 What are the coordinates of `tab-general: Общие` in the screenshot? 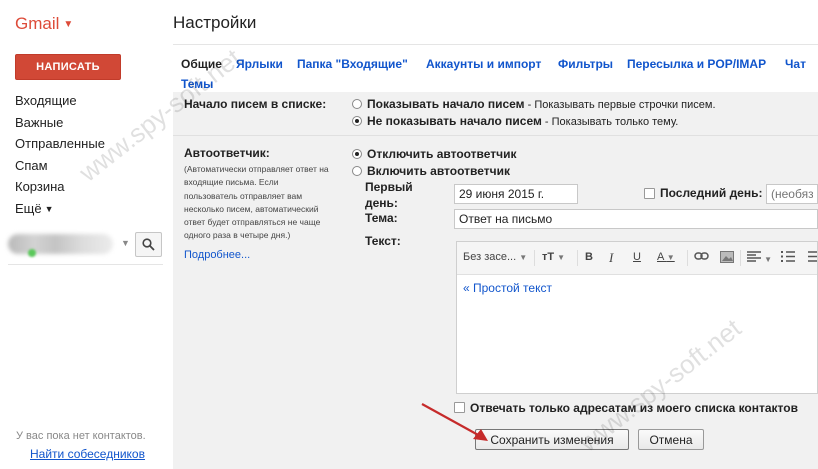 It's located at (201, 64).